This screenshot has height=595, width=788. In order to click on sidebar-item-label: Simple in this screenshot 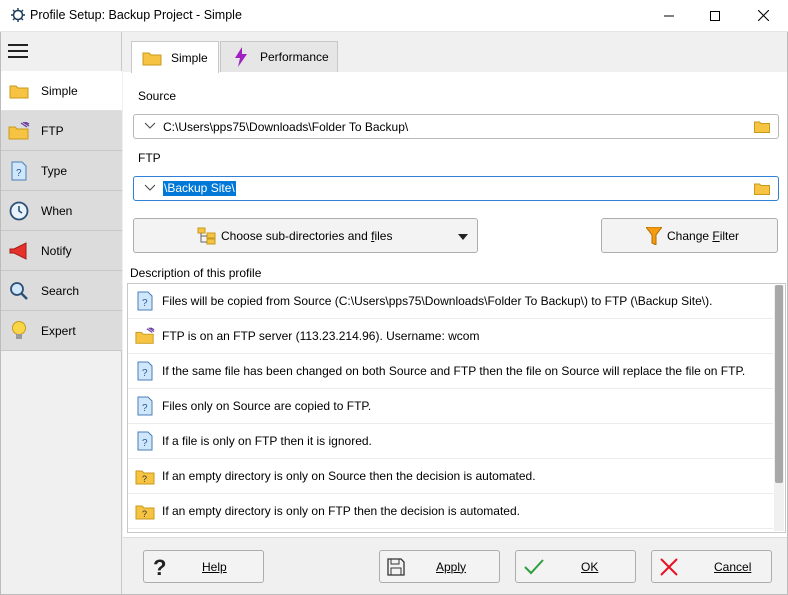, I will do `click(59, 90)`.